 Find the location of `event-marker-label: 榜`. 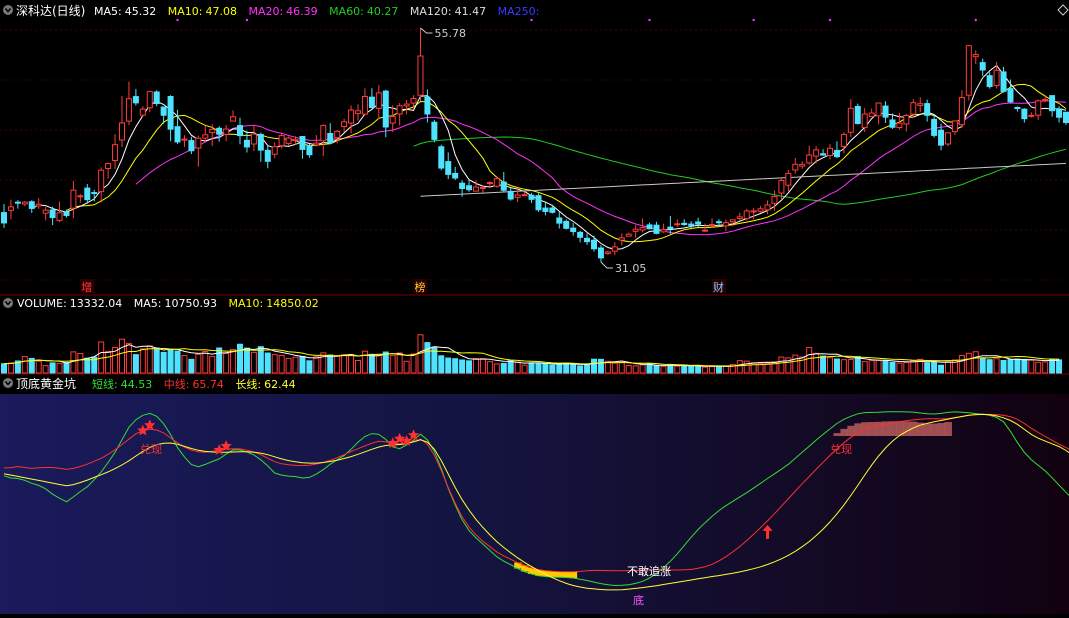

event-marker-label: 榜 is located at coordinates (419, 287).